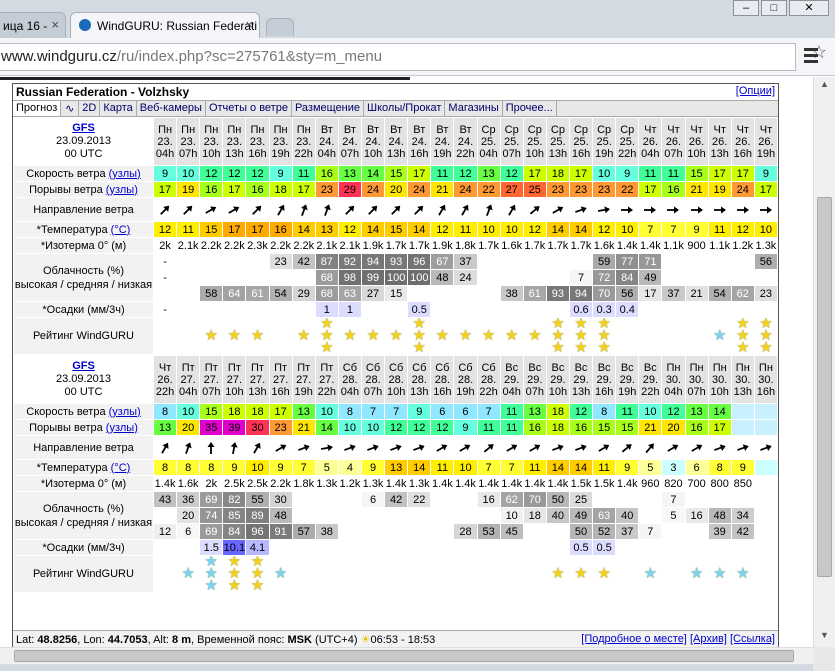 Image resolution: width=835 pixels, height=671 pixels. I want to click on link-link: [Ссылка], so click(752, 639).